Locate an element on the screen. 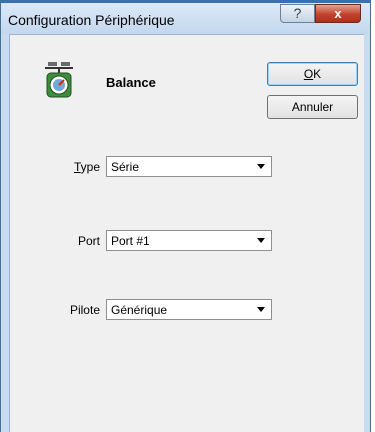 The image size is (375, 432). port-value: Port #1 is located at coordinates (130, 241).